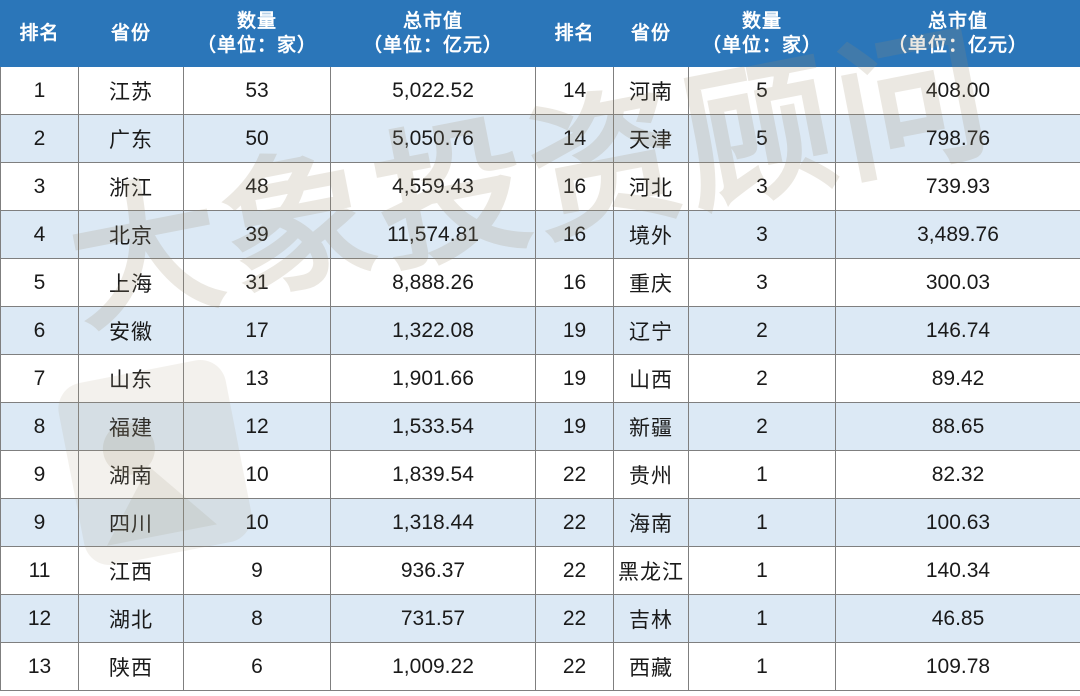 The width and height of the screenshot is (1080, 696). I want to click on value-cell-right: 89.42, so click(957, 378).